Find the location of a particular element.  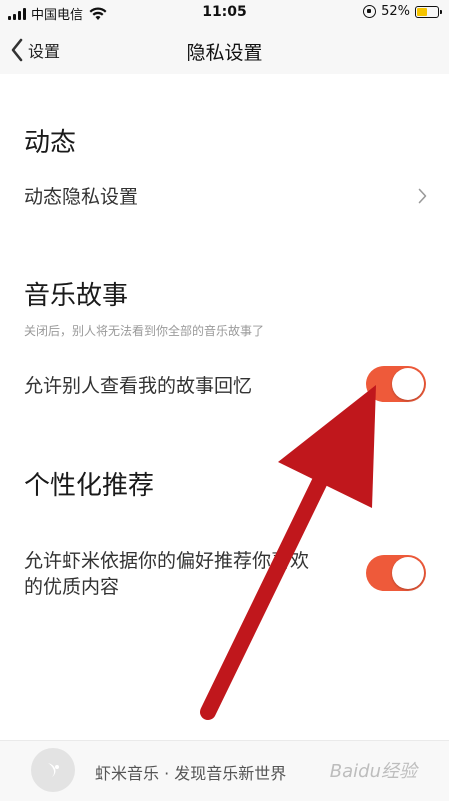

xiami-logo-icon is located at coordinates (53, 770).